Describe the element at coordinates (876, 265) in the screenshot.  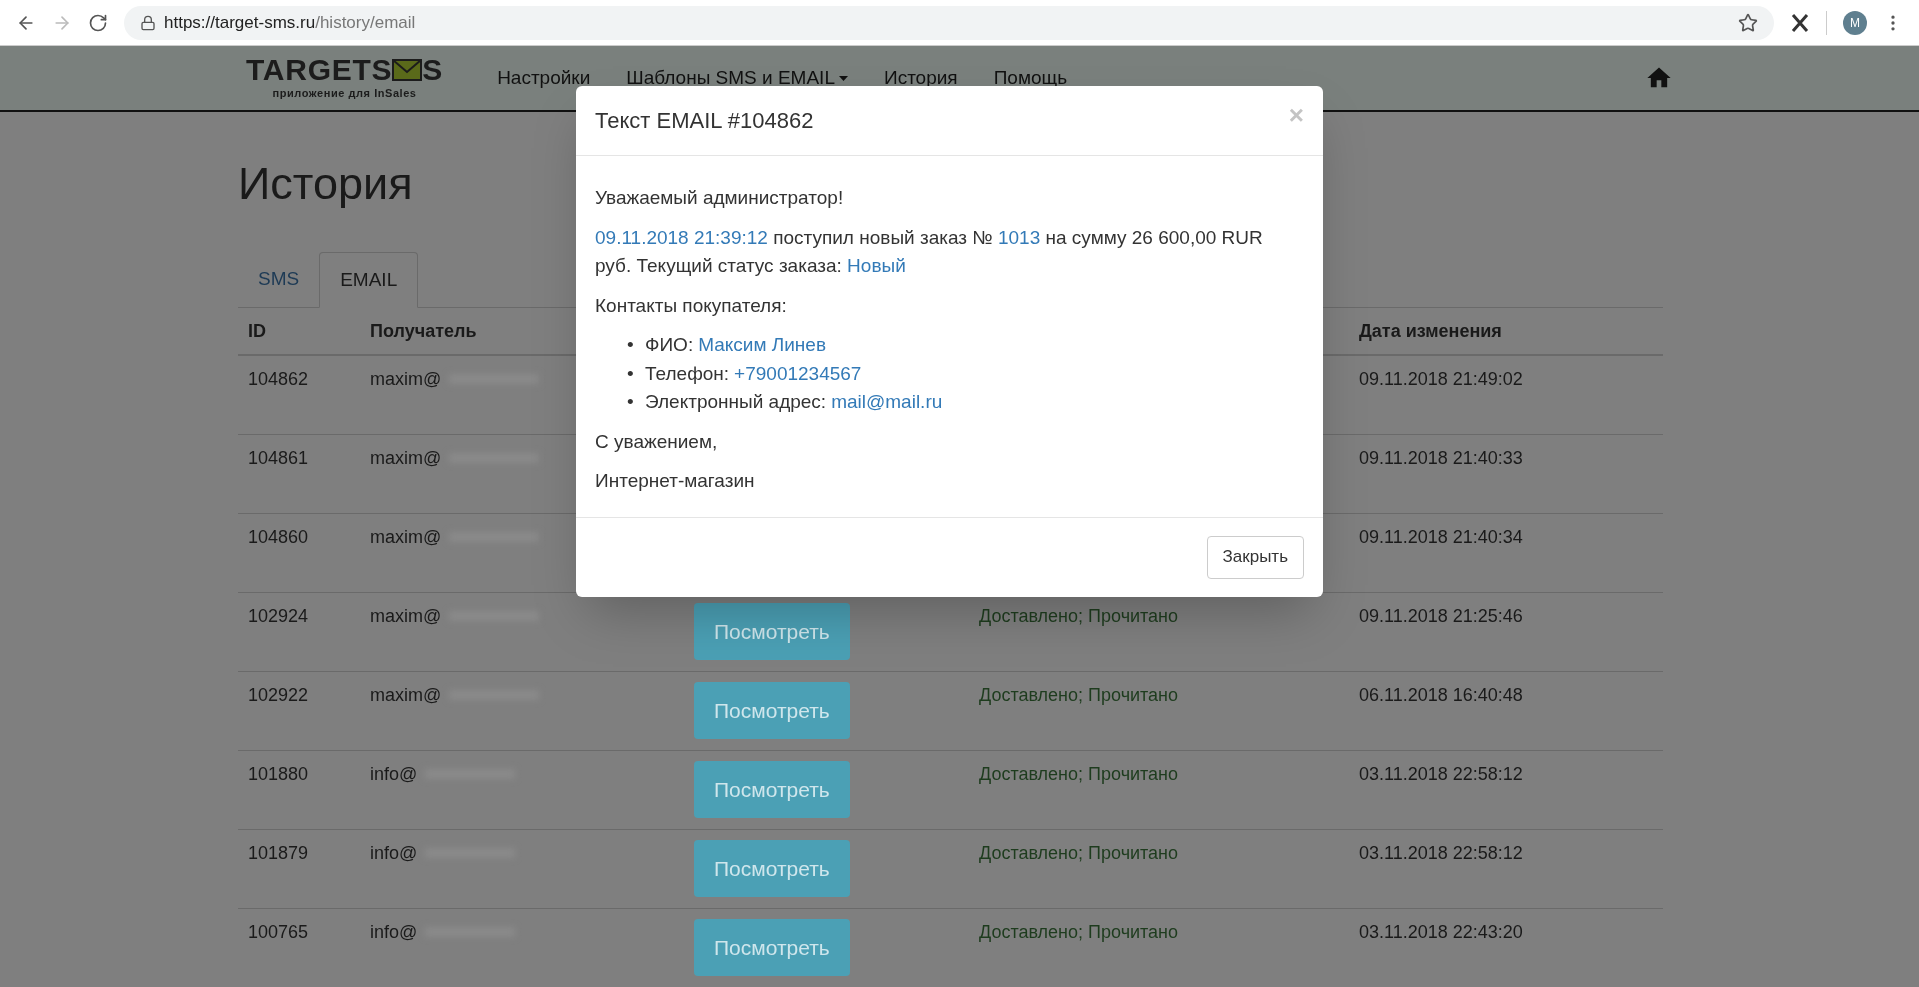
I see `link: Новый` at that location.